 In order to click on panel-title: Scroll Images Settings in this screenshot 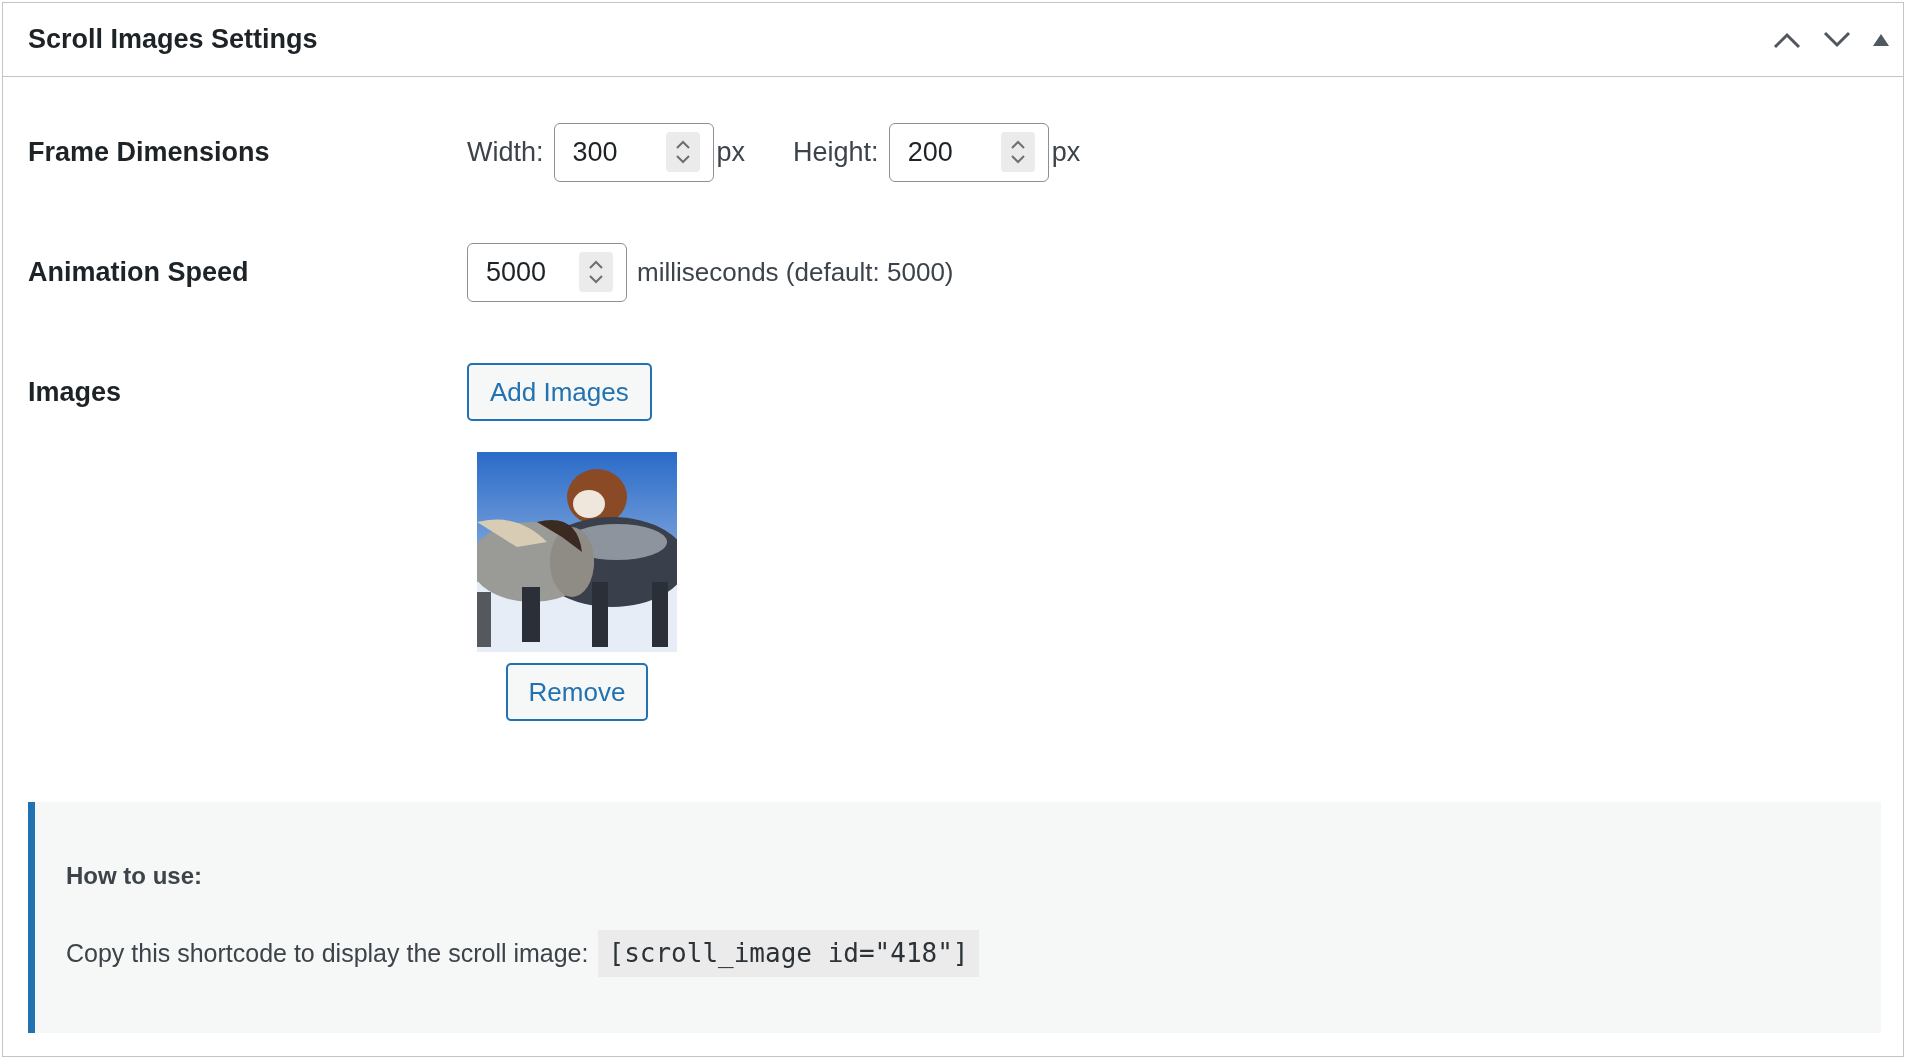, I will do `click(173, 40)`.